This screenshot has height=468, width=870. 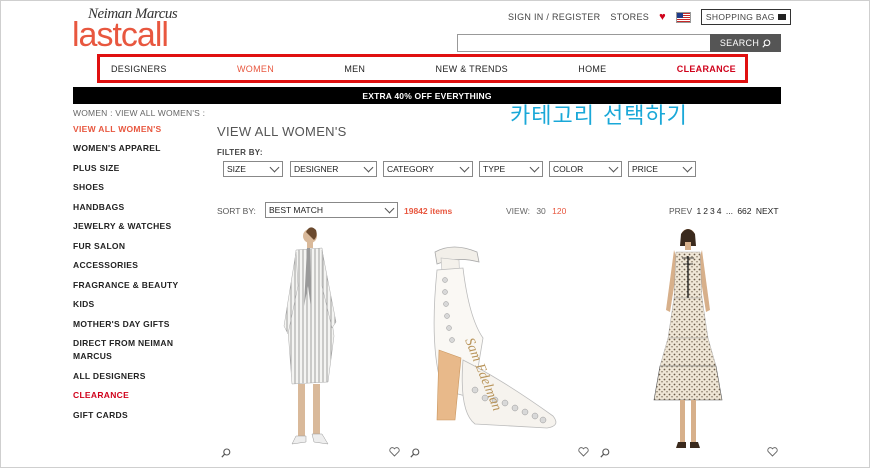 What do you see at coordinates (584, 43) in the screenshot?
I see `search-input` at bounding box center [584, 43].